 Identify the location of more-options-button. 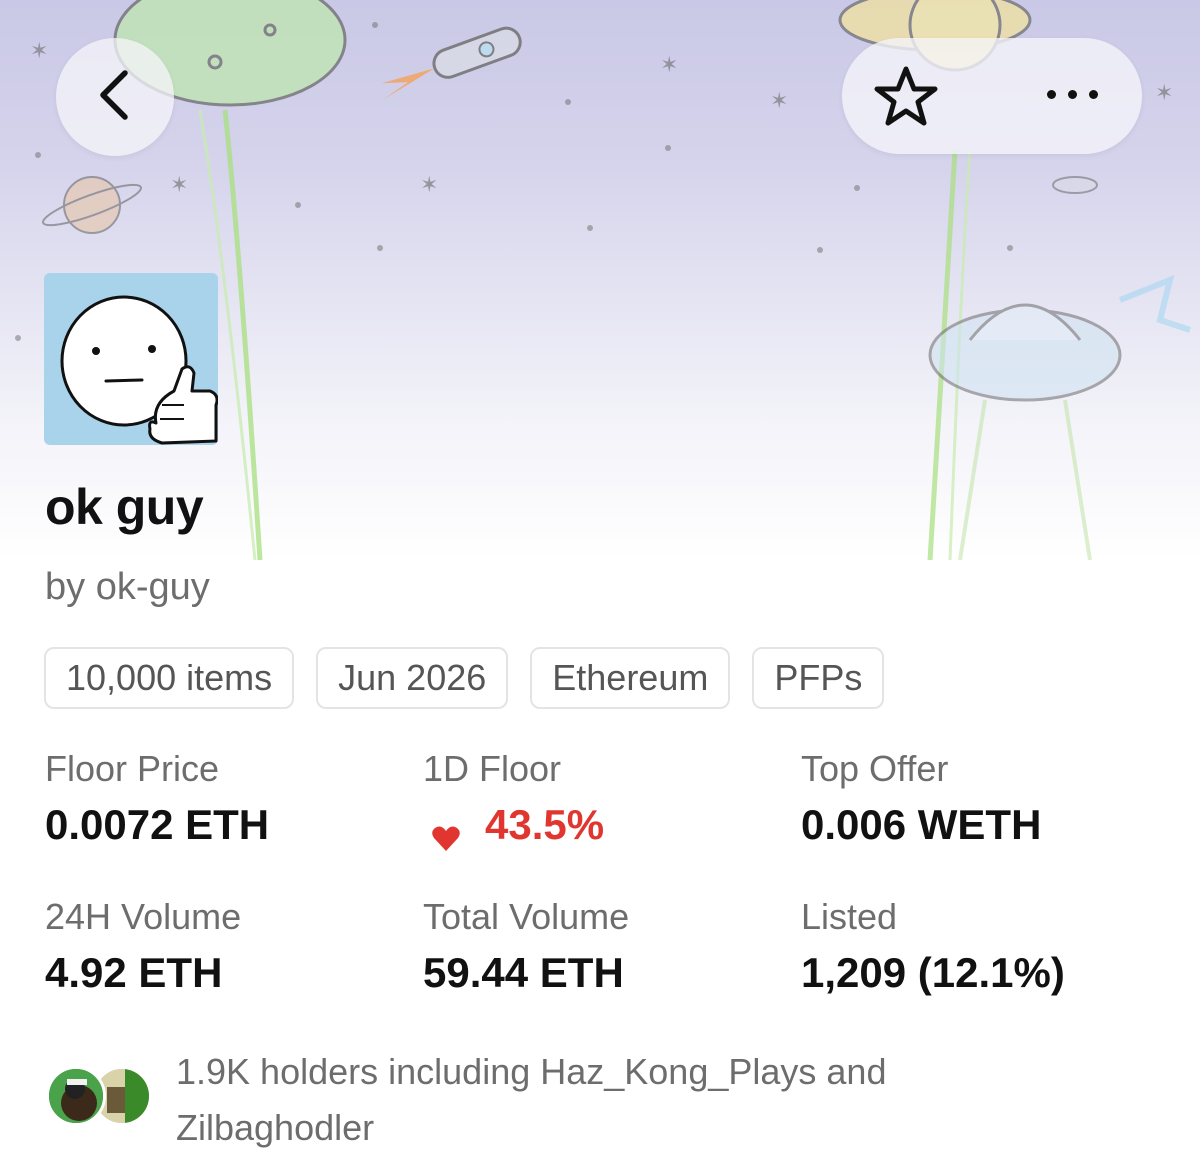
(1072, 94).